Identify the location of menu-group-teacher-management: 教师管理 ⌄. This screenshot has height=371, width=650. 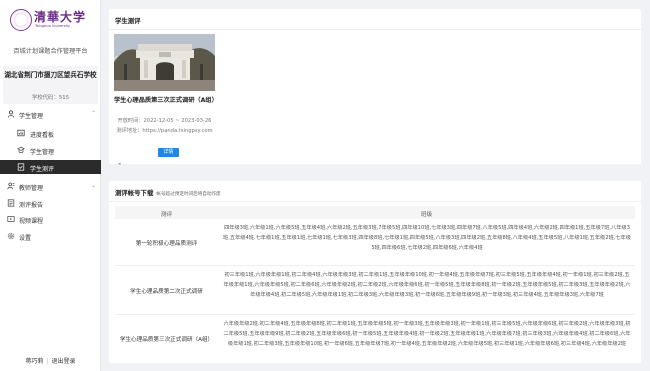
(50, 186).